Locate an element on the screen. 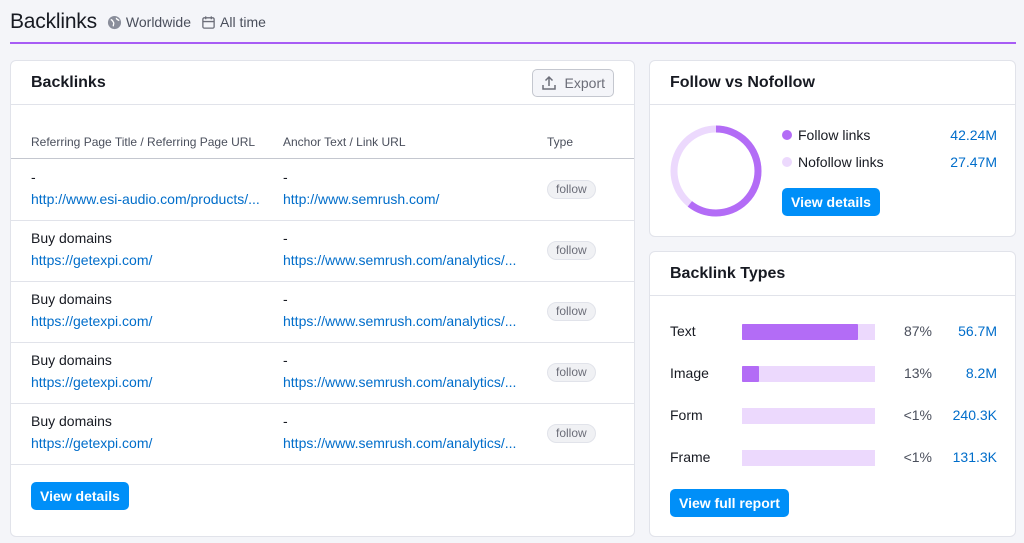 Image resolution: width=1024 pixels, height=543 pixels. type-percent: 13% is located at coordinates (917, 373).